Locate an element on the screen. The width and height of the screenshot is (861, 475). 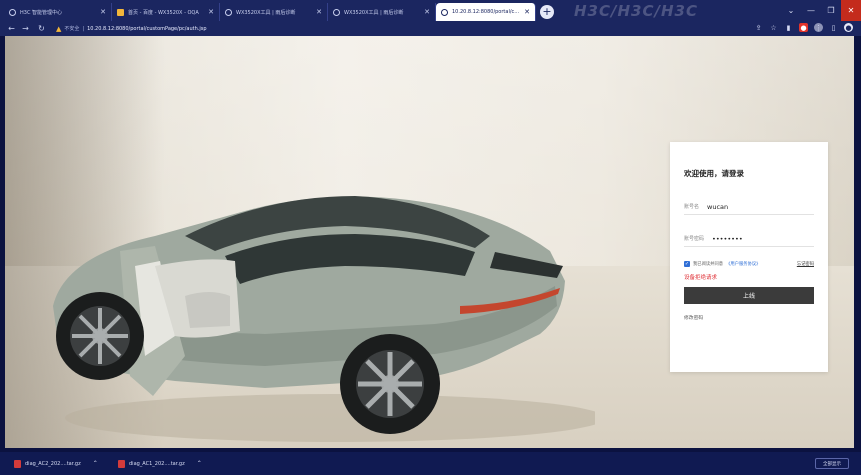
tab-wx3520x-1: WX3520X工具 | 雨后诊断 ✕ is located at coordinates (274, 12).